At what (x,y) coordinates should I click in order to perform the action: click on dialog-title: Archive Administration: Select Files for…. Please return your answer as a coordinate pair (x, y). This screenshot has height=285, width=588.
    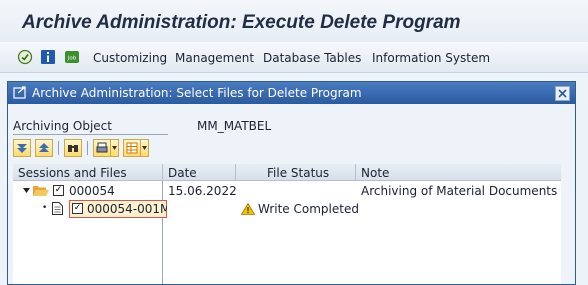
    Looking at the image, I should click on (197, 93).